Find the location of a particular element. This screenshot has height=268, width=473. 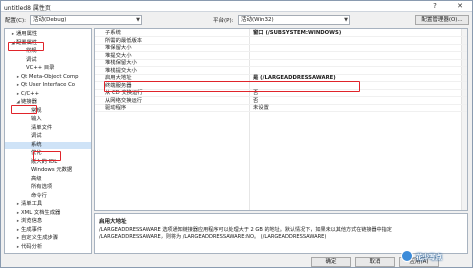

tree-item-label: 高级 is located at coordinates (36, 178).